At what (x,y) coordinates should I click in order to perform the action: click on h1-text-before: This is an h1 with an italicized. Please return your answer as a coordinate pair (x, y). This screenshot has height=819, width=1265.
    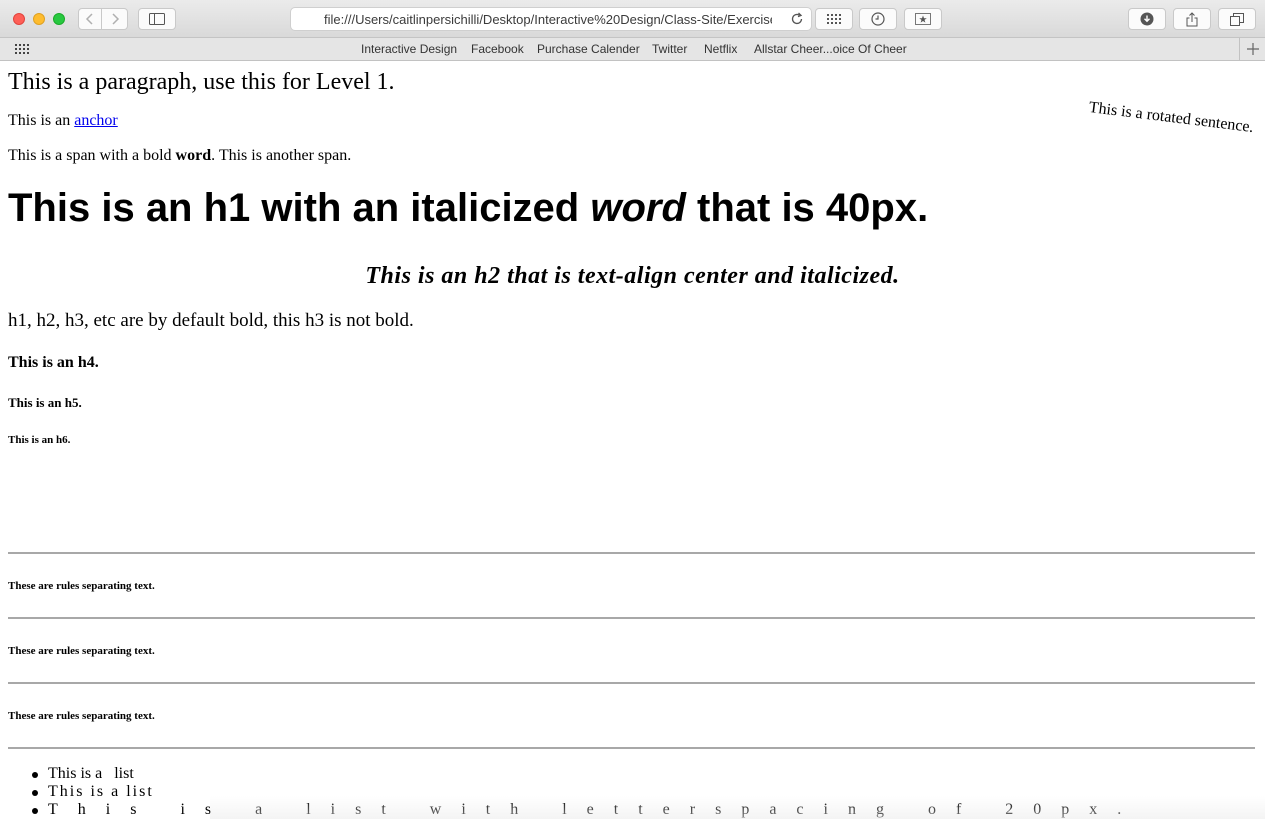
    Looking at the image, I should click on (299, 208).